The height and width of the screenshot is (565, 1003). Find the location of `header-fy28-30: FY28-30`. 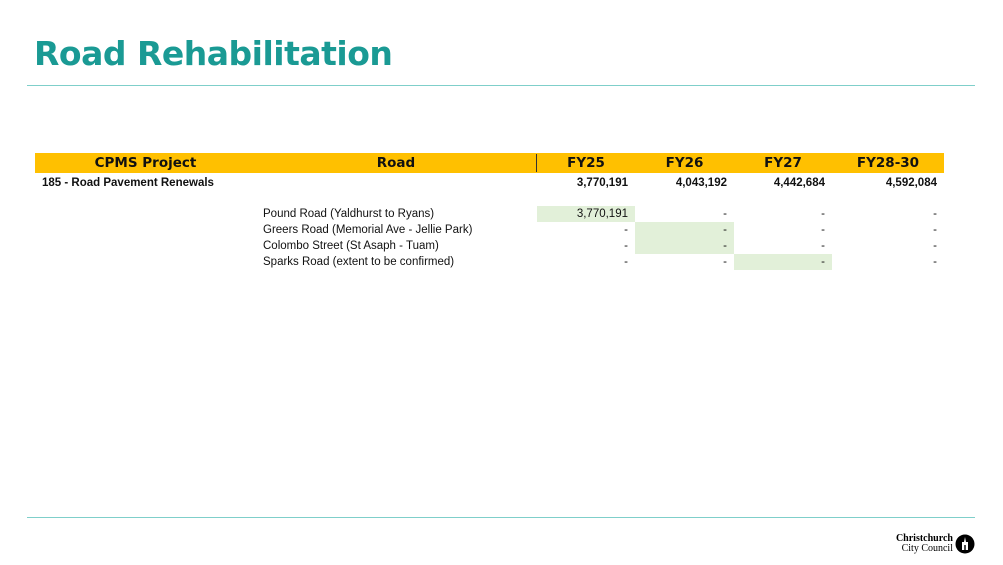

header-fy28-30: FY28-30 is located at coordinates (888, 163).